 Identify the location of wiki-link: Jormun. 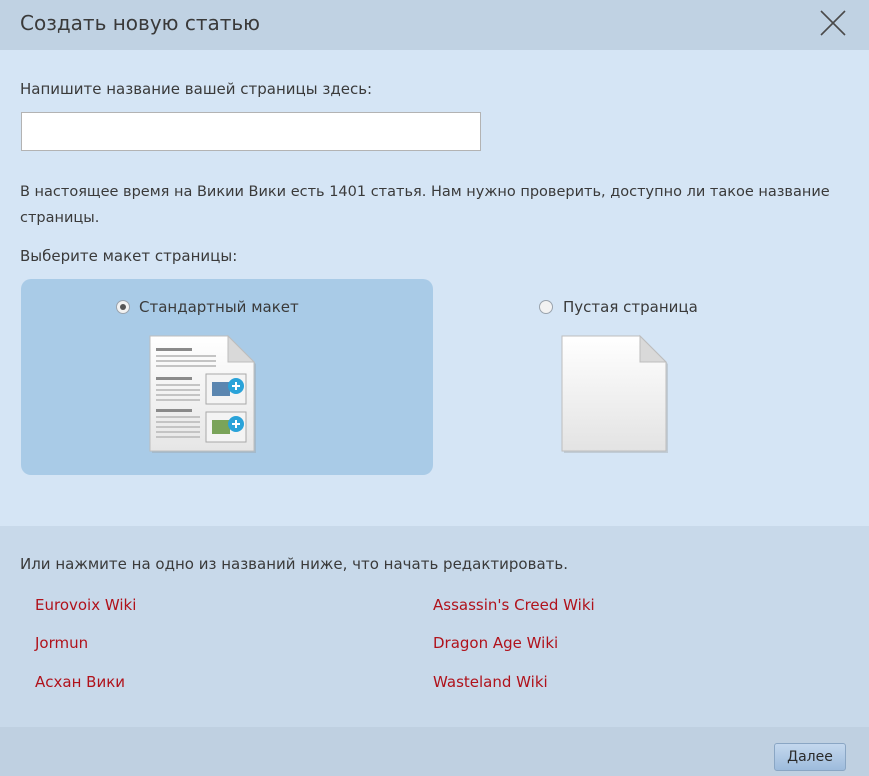
(61, 643).